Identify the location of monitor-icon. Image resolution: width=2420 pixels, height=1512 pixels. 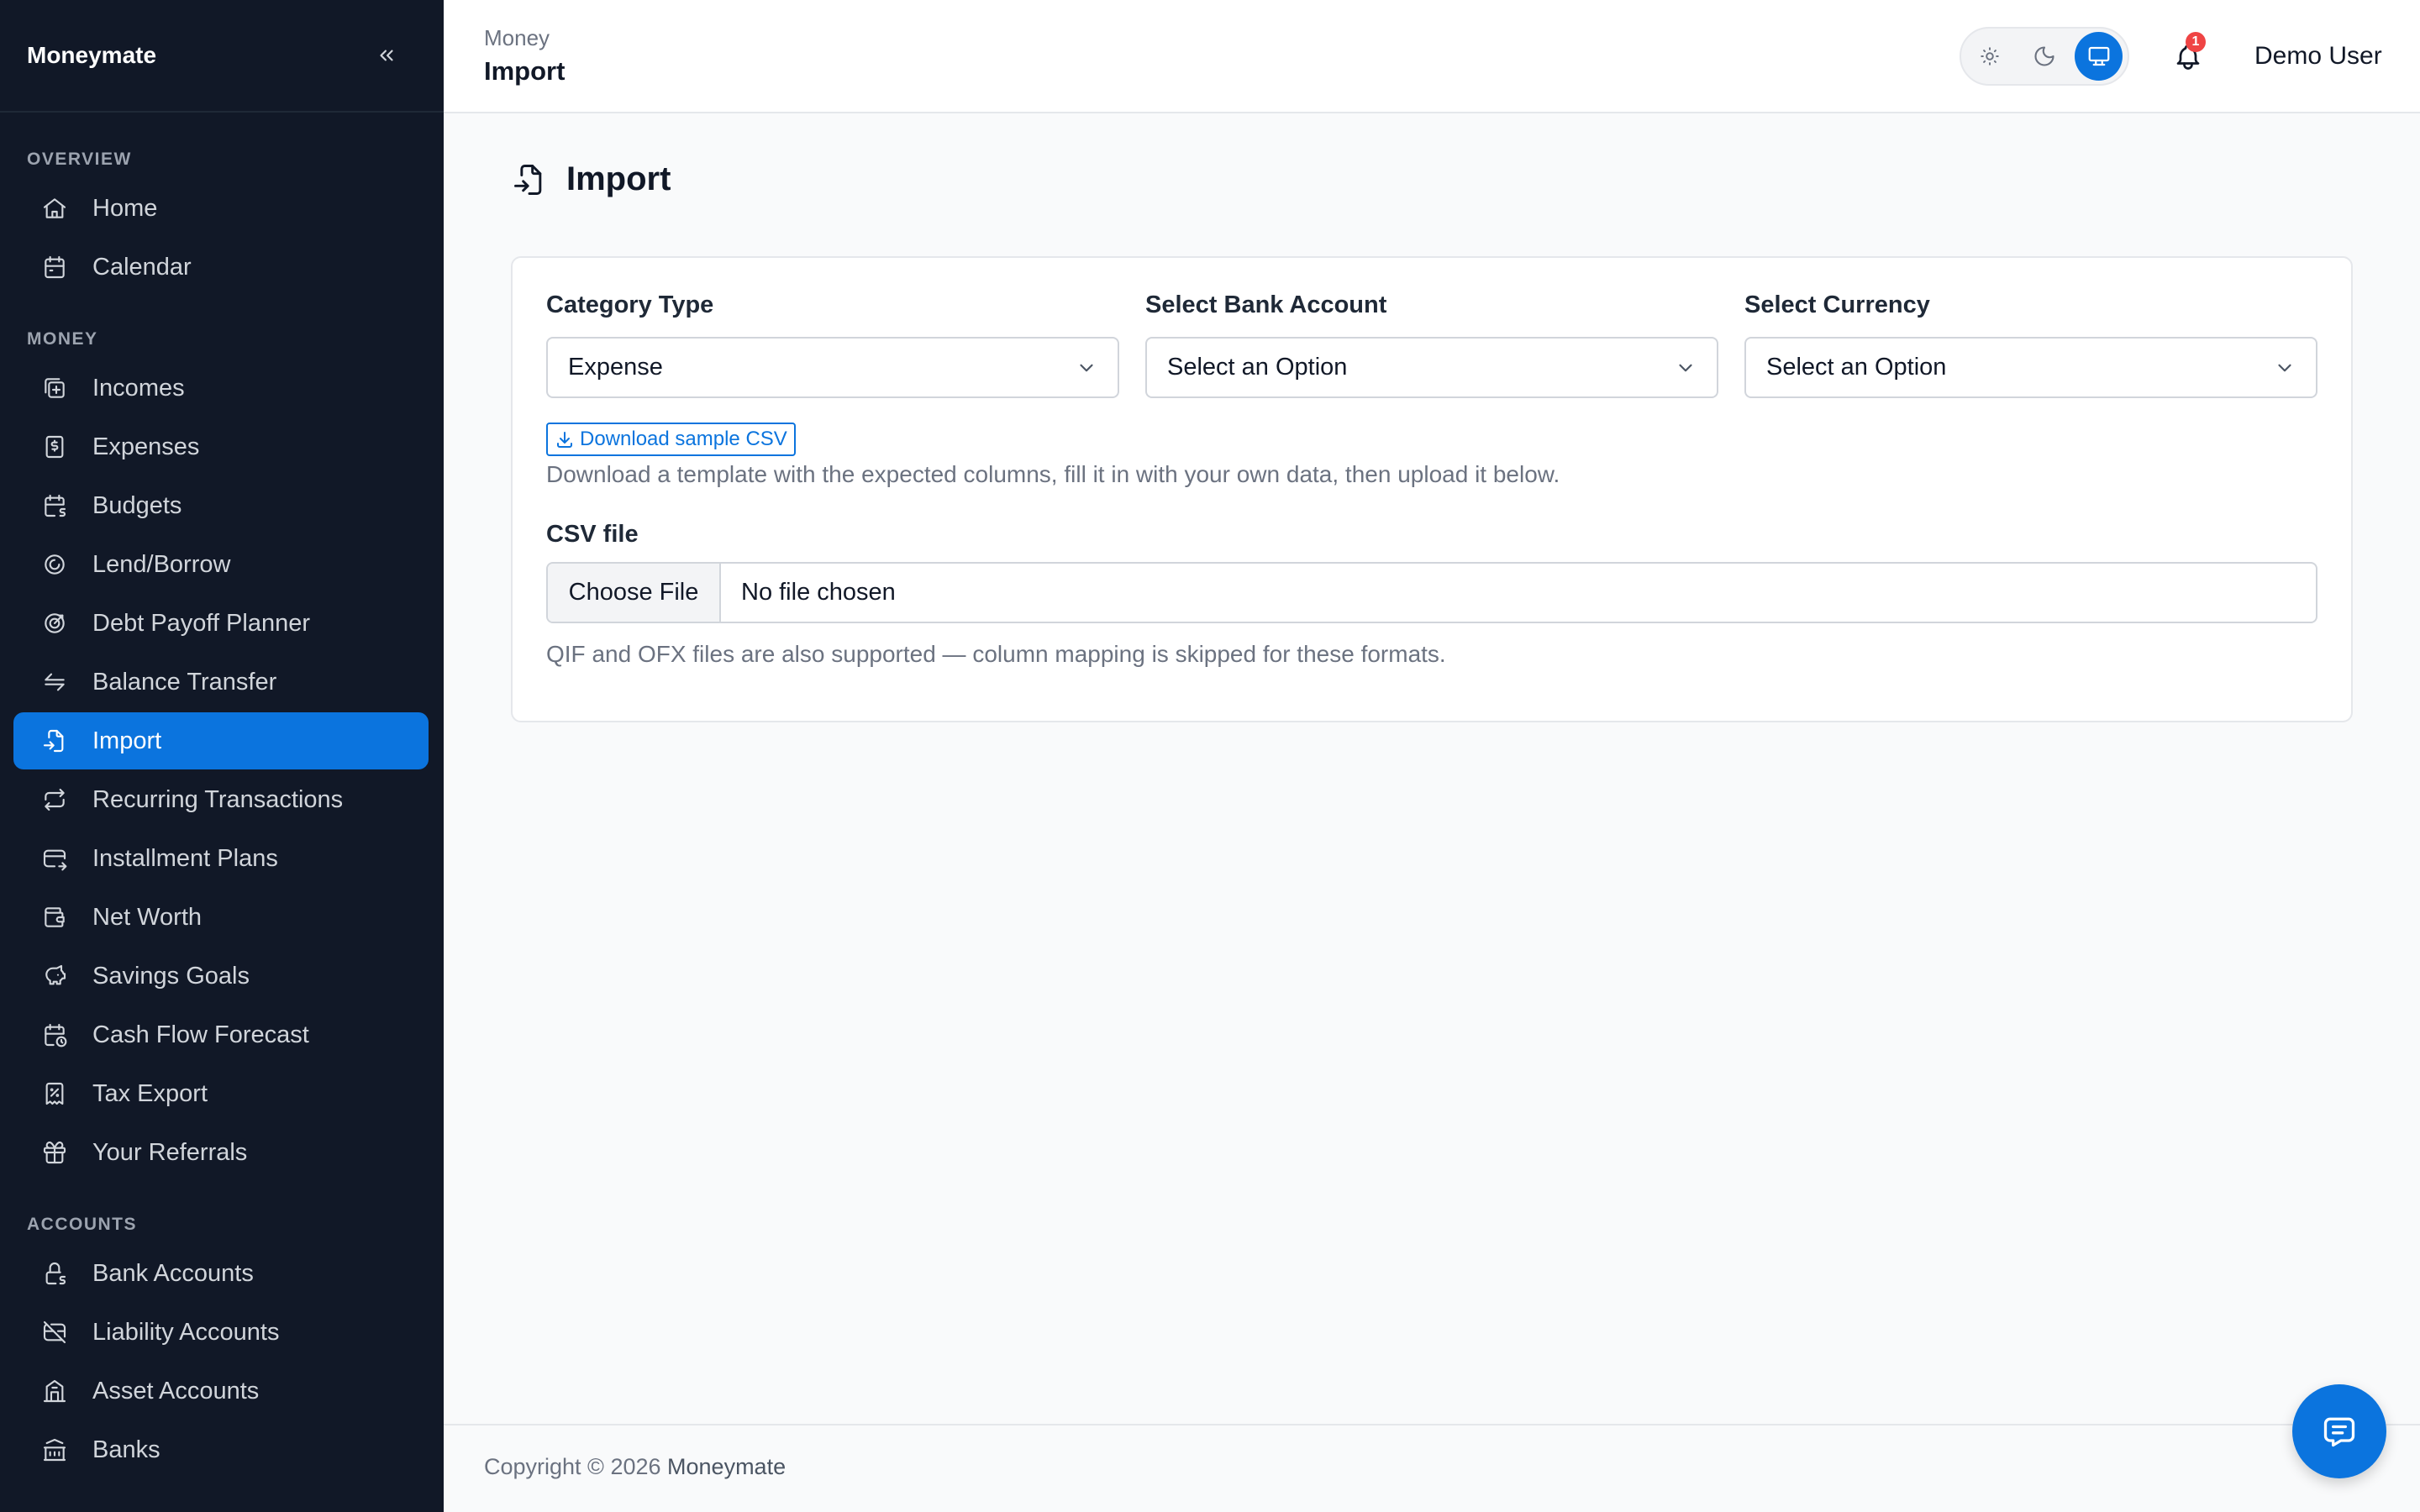
(2099, 56).